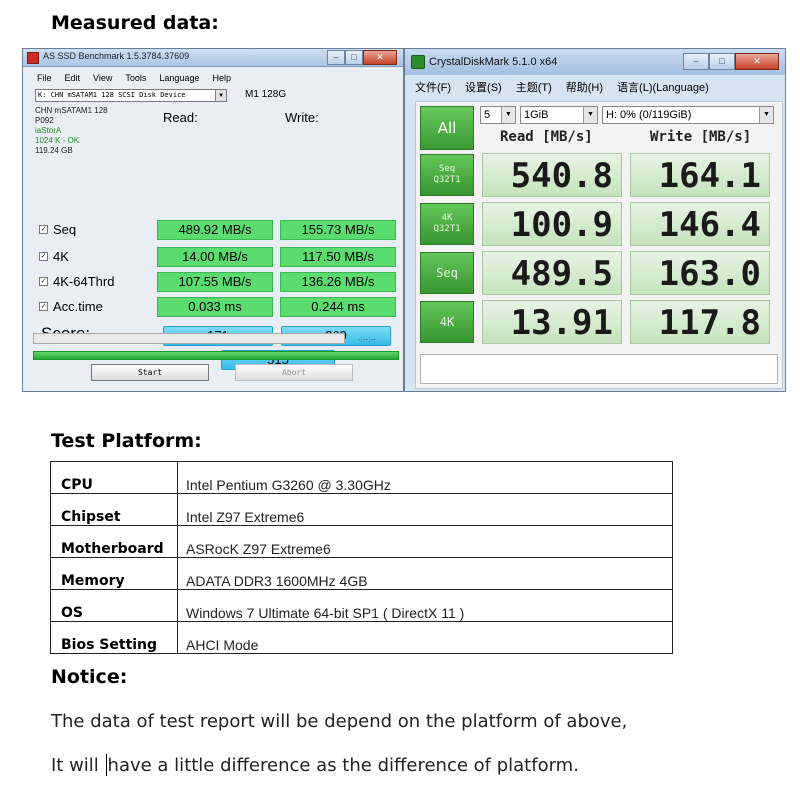 This screenshot has height=800, width=800. Describe the element at coordinates (354, 57) in the screenshot. I see `maximize-button: □` at that location.